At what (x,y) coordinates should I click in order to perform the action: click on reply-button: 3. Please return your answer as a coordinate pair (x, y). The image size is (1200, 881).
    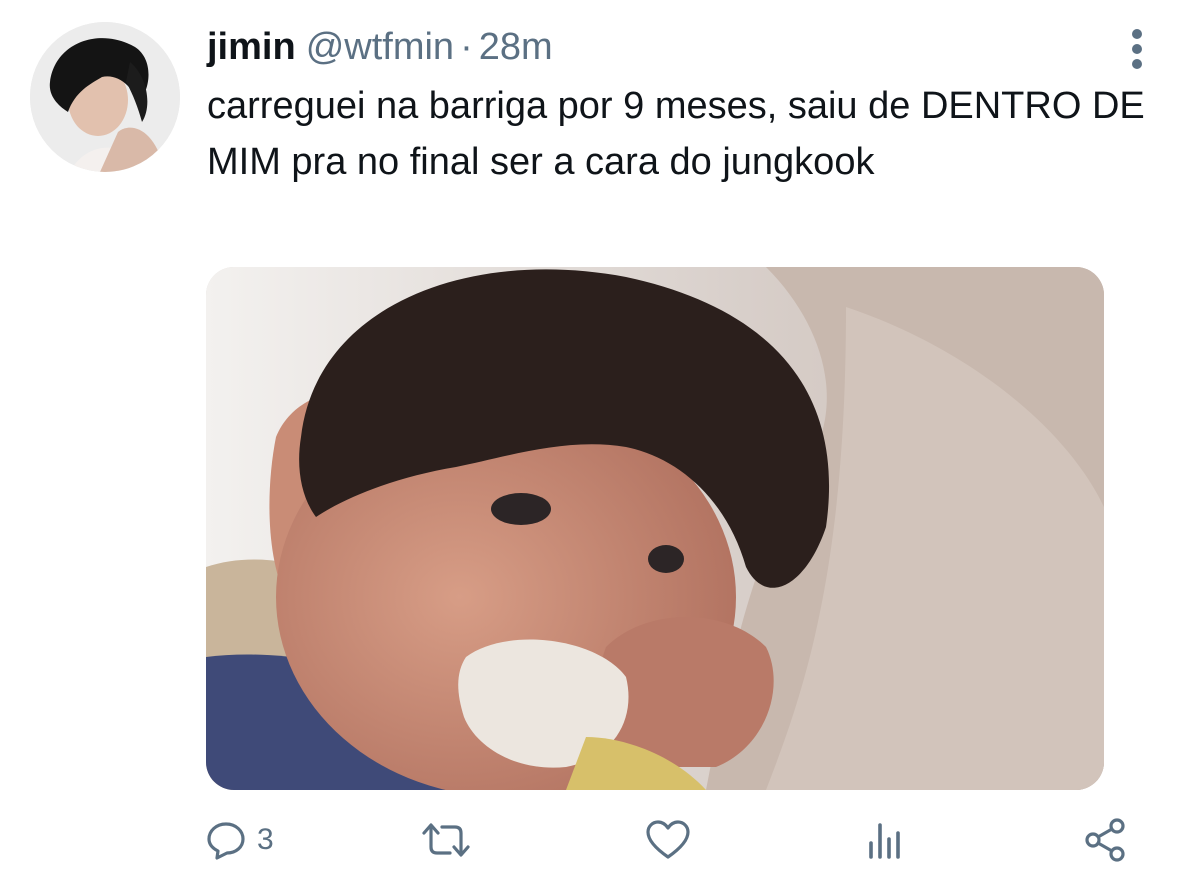
    Looking at the image, I should click on (239, 840).